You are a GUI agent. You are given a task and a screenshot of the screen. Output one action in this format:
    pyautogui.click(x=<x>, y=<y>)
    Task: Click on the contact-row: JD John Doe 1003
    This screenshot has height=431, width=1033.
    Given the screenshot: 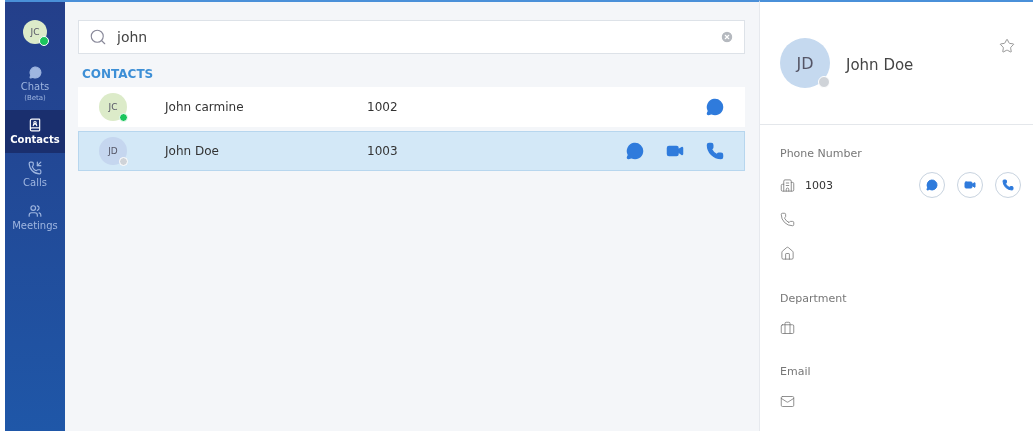 What is the action you would take?
    pyautogui.click(x=411, y=151)
    